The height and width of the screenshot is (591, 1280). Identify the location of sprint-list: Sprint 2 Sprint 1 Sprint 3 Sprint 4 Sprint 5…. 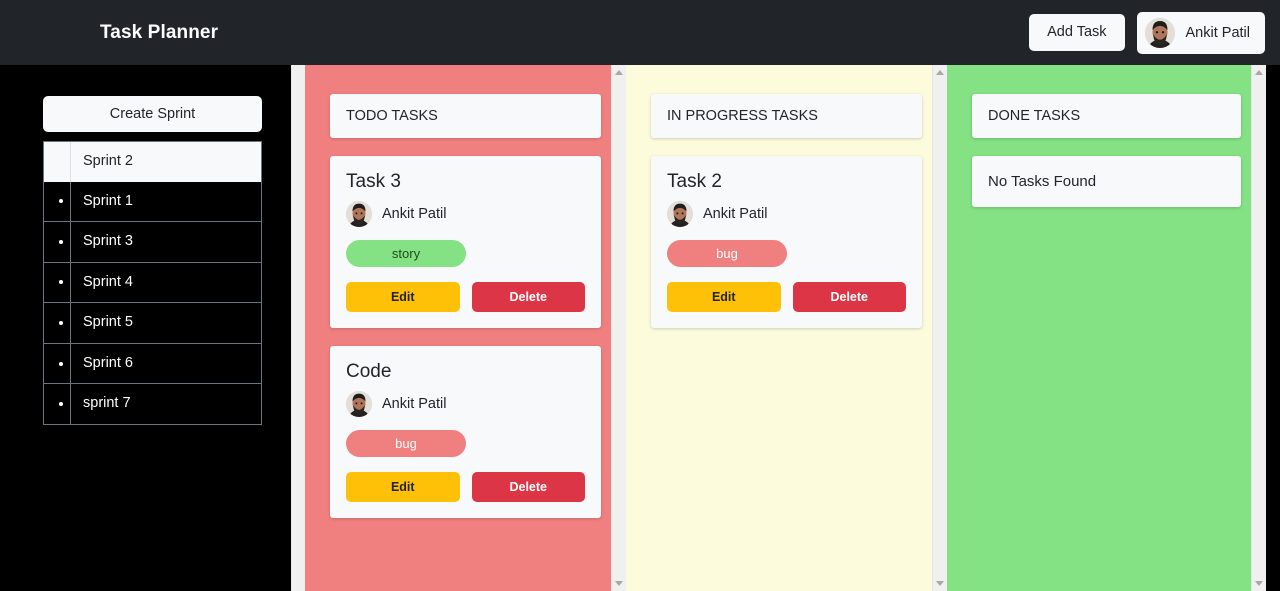
(152, 283).